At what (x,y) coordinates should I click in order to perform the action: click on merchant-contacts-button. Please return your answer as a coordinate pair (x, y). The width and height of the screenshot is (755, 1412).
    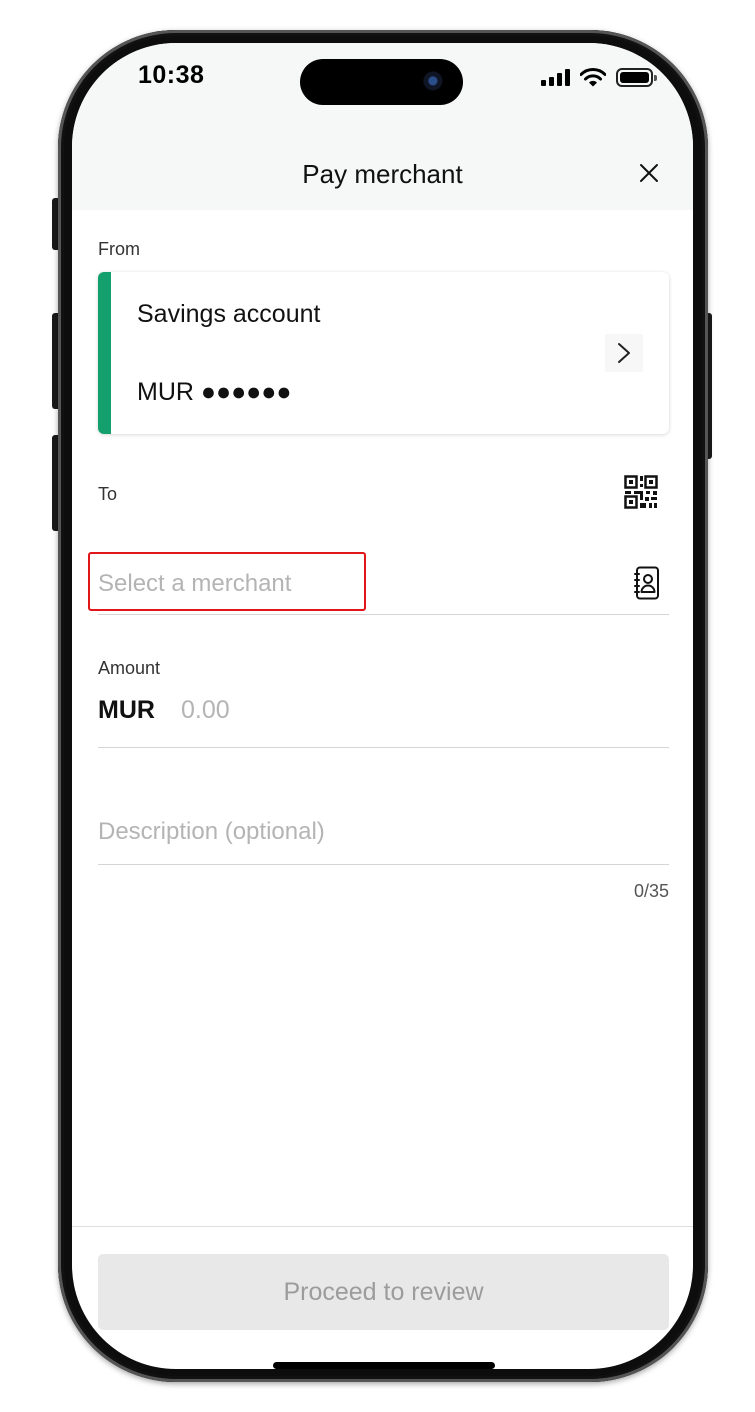
    Looking at the image, I should click on (647, 583).